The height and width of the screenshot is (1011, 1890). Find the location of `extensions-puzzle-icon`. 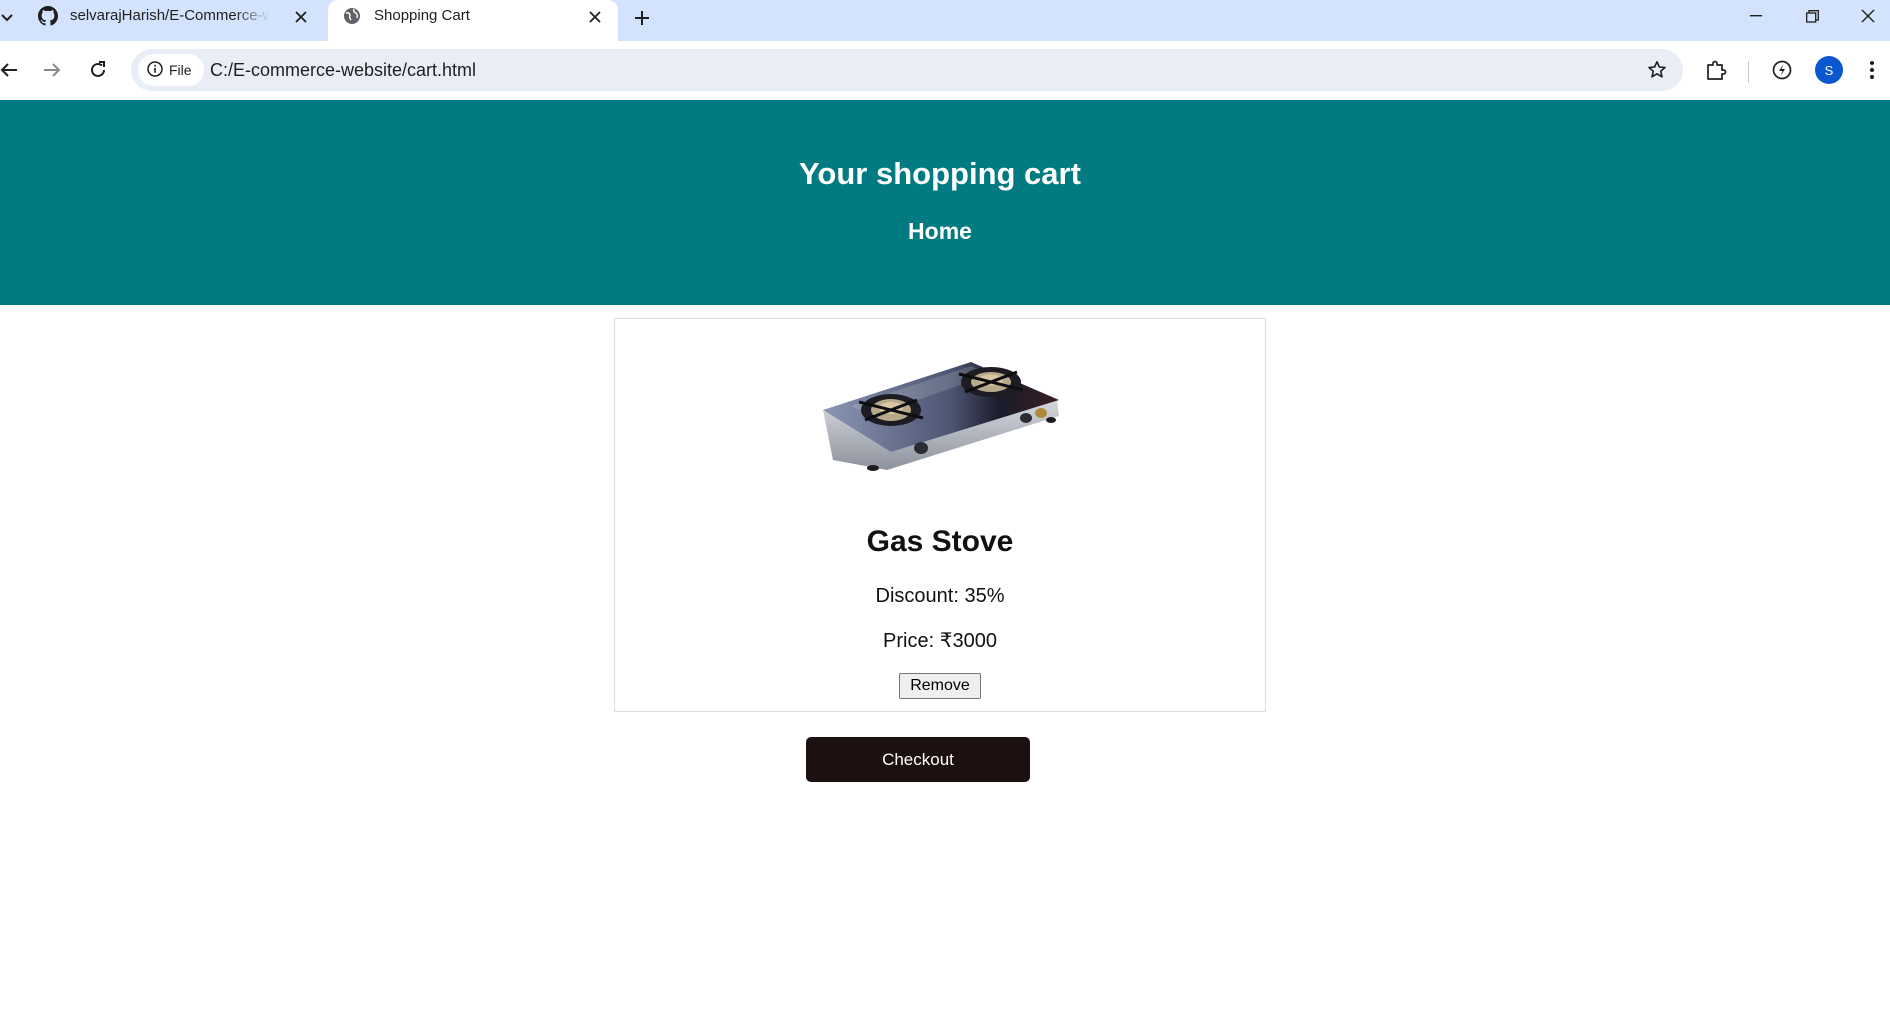

extensions-puzzle-icon is located at coordinates (1716, 70).